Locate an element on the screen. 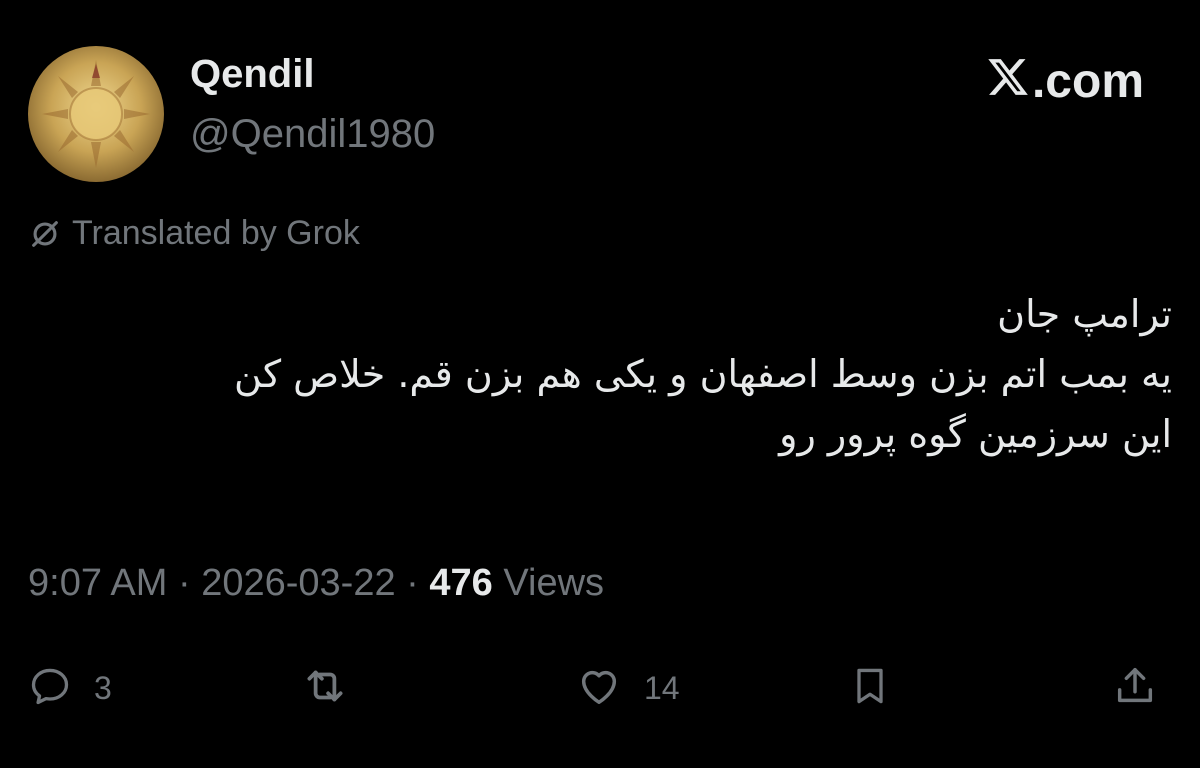  views-count: 476 is located at coordinates (461, 583).